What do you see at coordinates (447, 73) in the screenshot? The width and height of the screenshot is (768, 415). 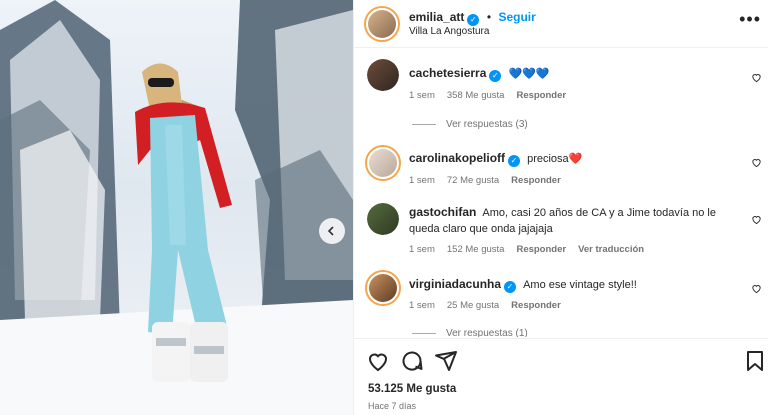 I see `commenter-username: cachetesierra` at bounding box center [447, 73].